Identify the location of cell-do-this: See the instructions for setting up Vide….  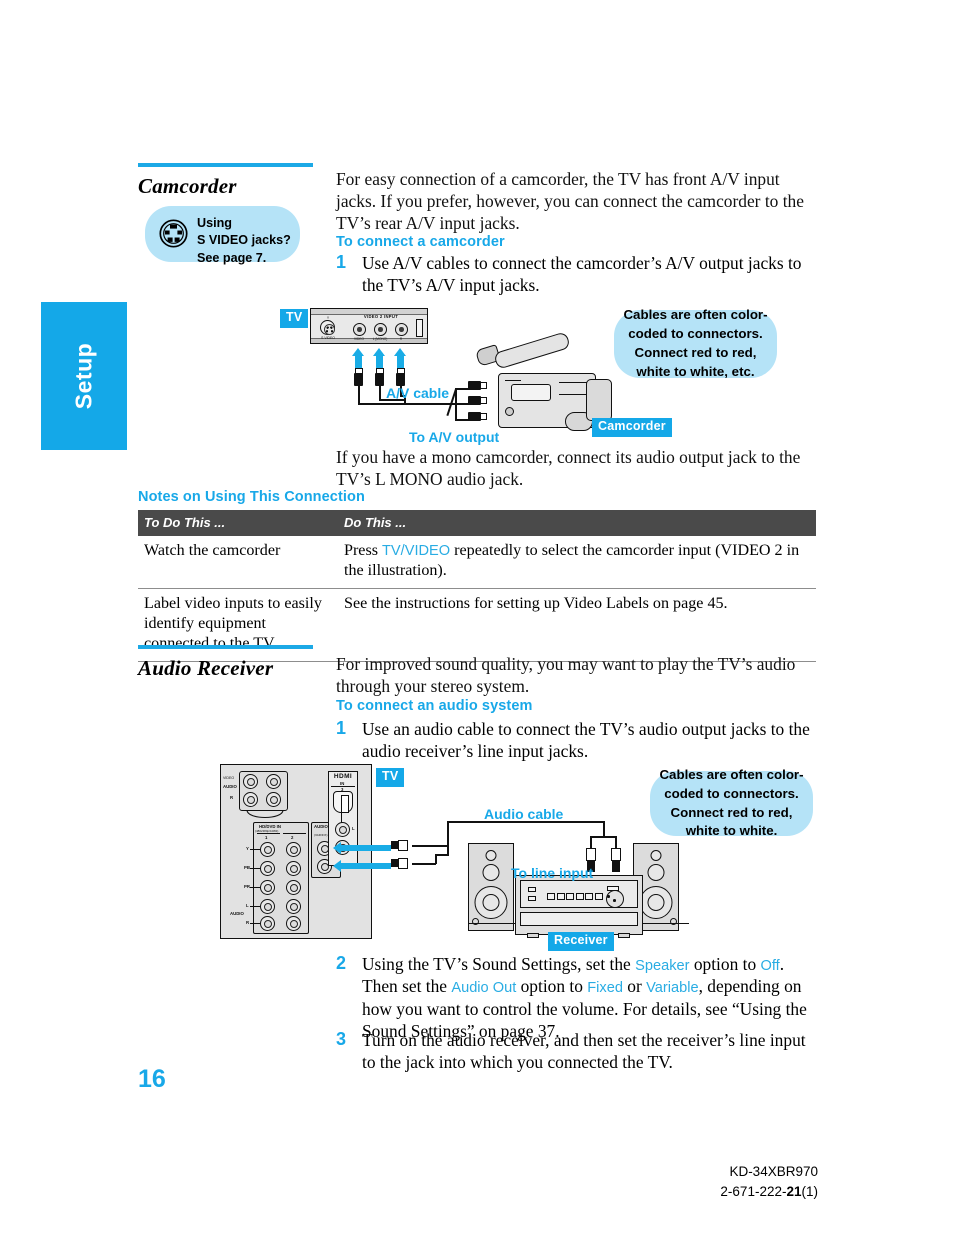
(577, 625).